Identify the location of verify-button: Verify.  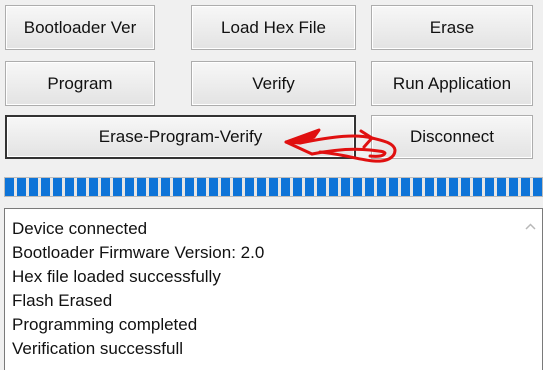
(273, 83).